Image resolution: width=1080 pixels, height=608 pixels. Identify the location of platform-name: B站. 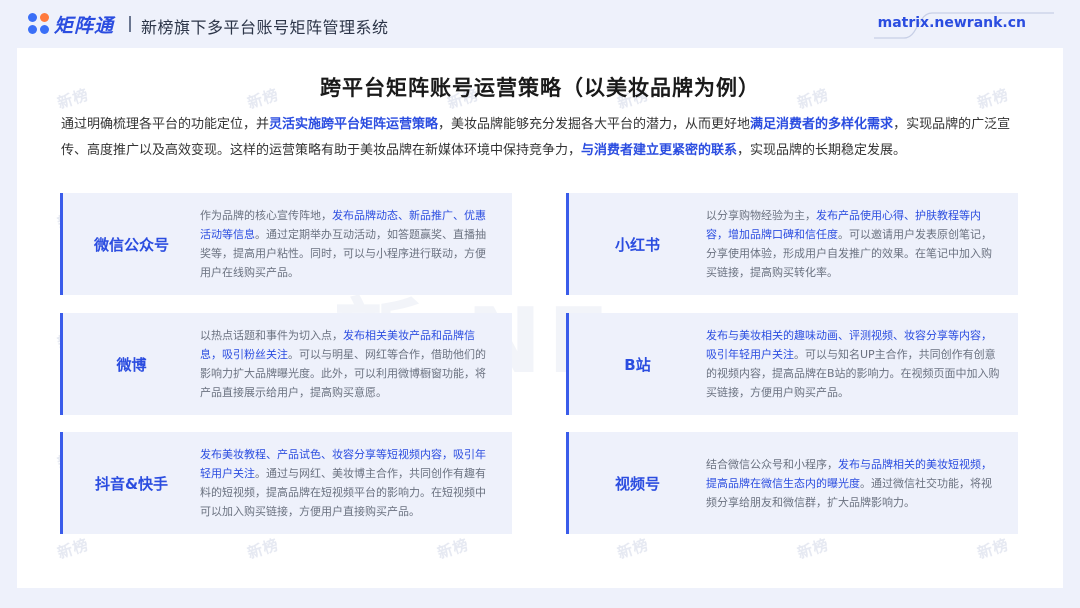
(637, 364).